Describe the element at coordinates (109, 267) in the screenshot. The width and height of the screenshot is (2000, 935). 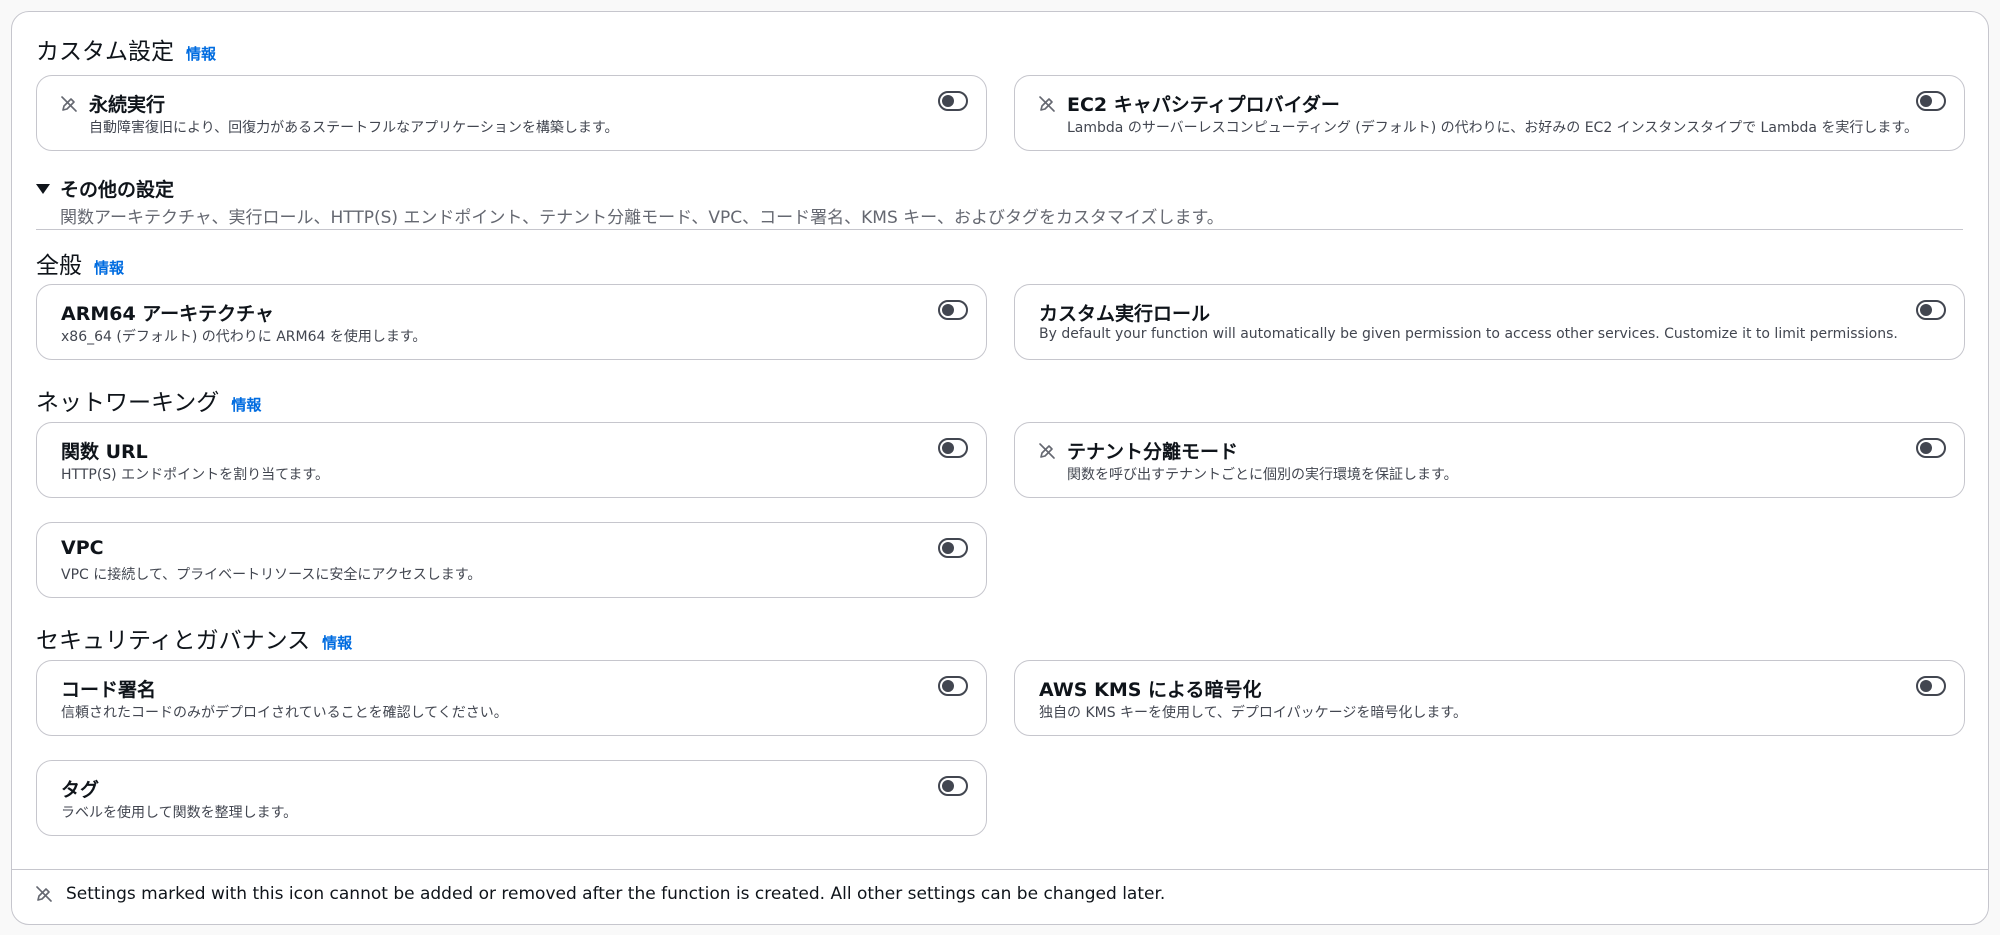
I see `general-info-link: 情報` at that location.